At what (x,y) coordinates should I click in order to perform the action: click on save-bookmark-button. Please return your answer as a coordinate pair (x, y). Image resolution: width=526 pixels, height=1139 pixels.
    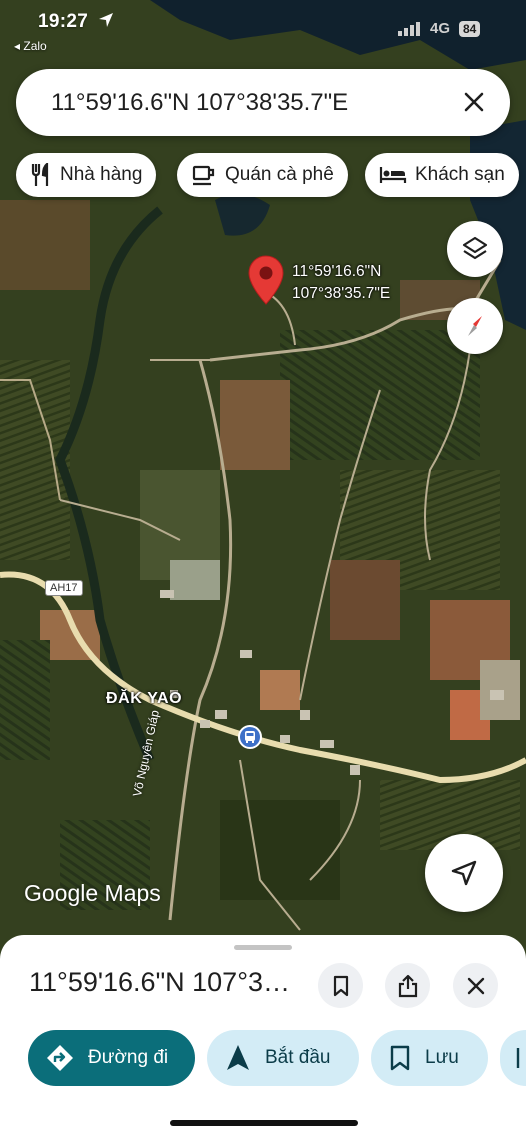
    Looking at the image, I should click on (340, 985).